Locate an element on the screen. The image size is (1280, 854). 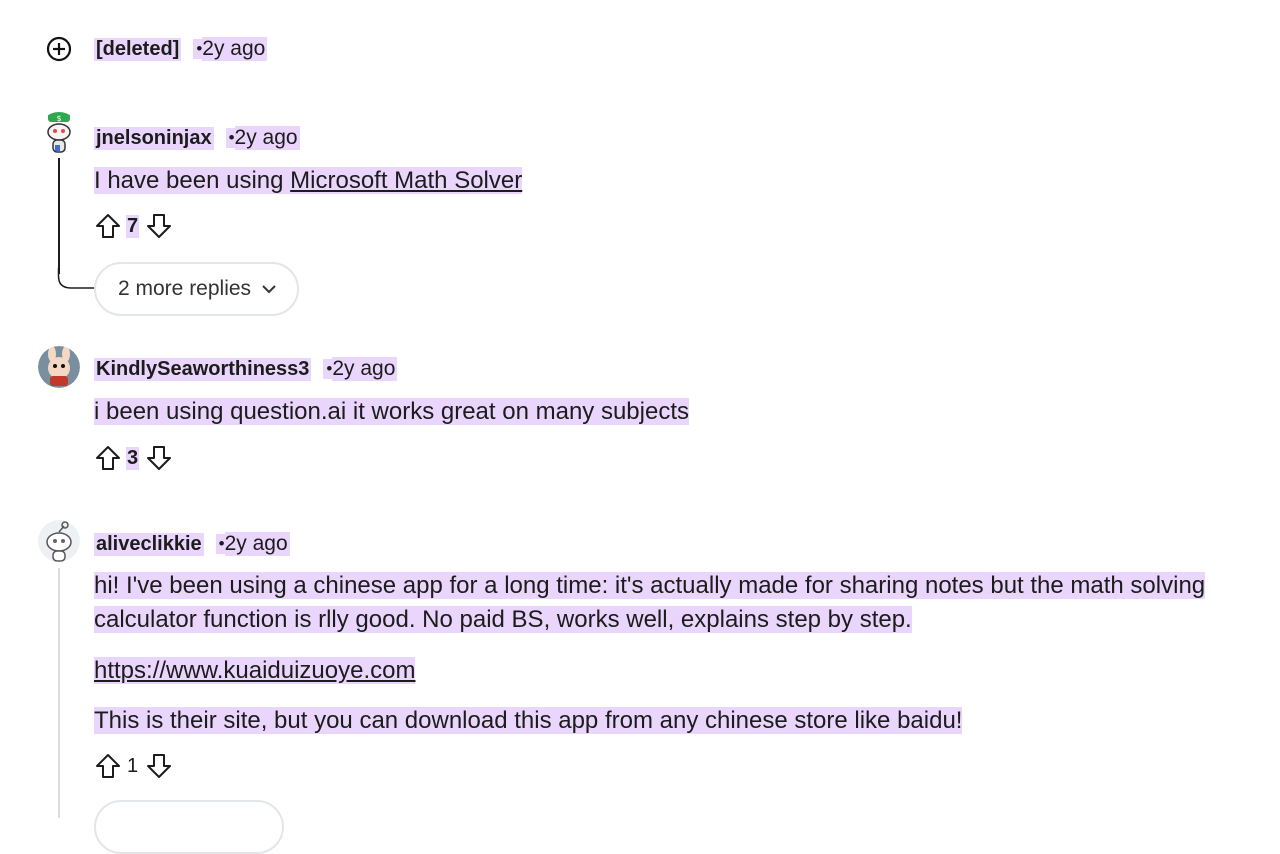
expand-plus-icon is located at coordinates (59, 49).